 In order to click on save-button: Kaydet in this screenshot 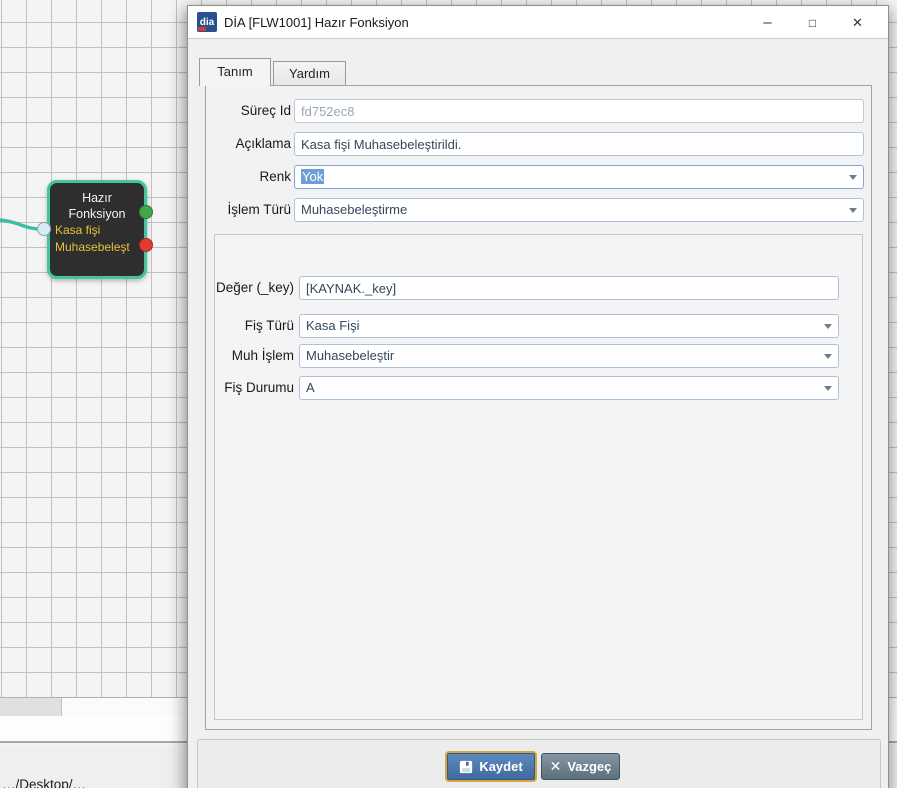, I will do `click(491, 766)`.